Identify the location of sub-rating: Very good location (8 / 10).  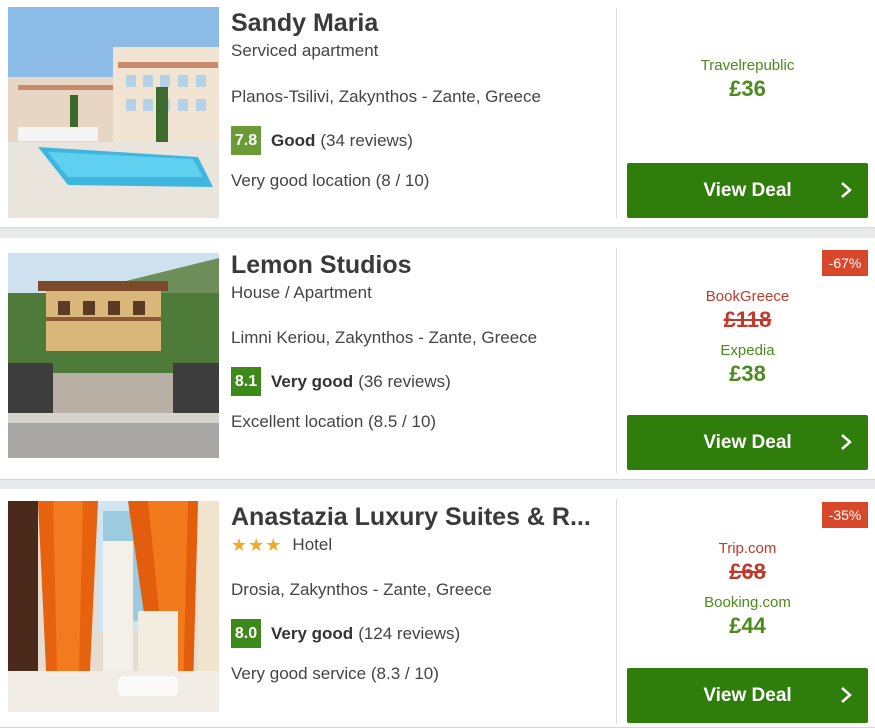
(330, 180).